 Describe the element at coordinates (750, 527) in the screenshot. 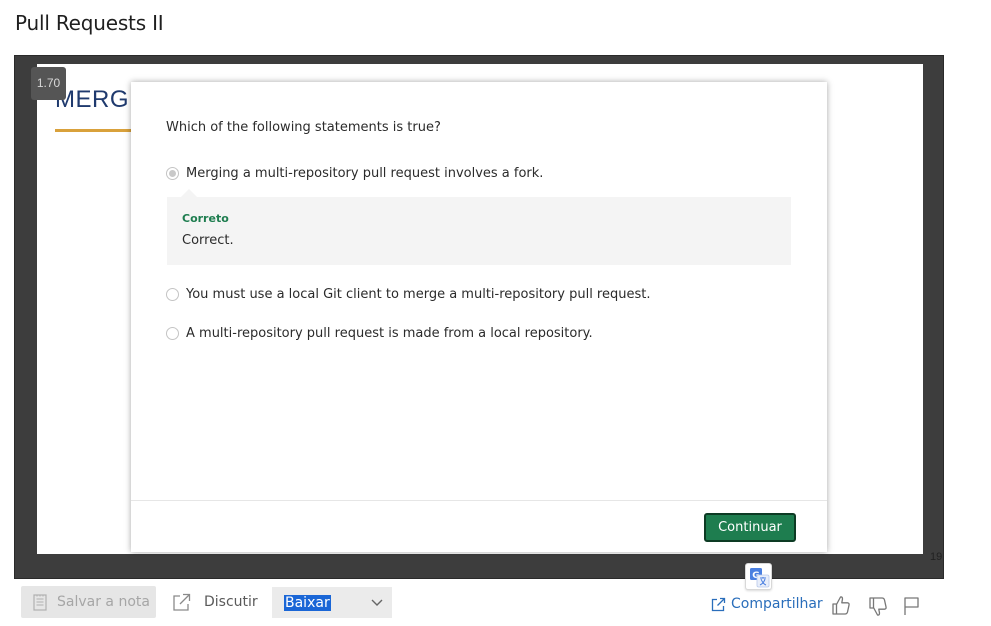

I see `continue-button: Continuar` at that location.